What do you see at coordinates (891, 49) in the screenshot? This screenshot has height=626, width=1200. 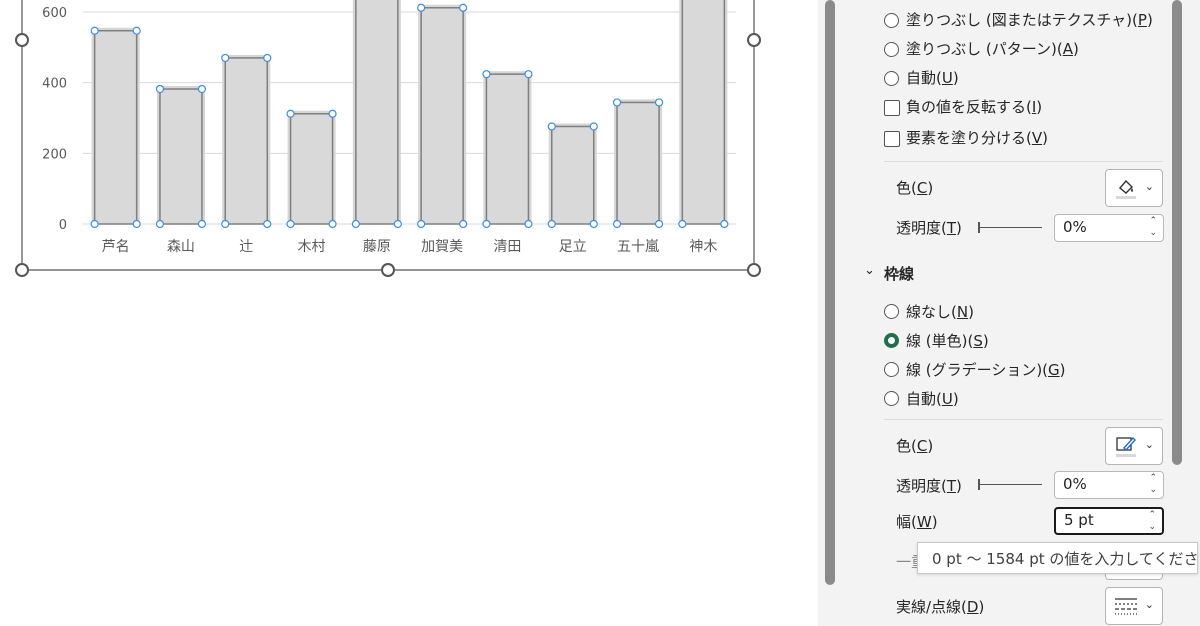 I see `fill-pattern-radio` at bounding box center [891, 49].